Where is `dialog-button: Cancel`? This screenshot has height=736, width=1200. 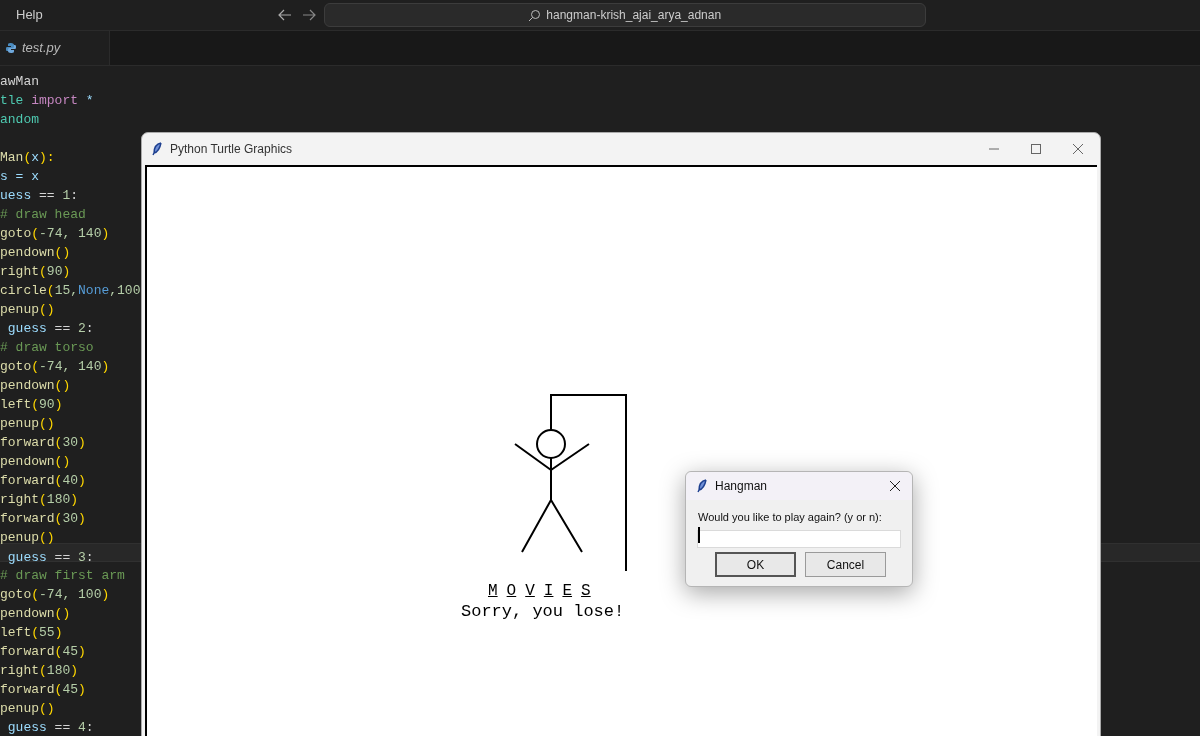
dialog-button: Cancel is located at coordinates (845, 564).